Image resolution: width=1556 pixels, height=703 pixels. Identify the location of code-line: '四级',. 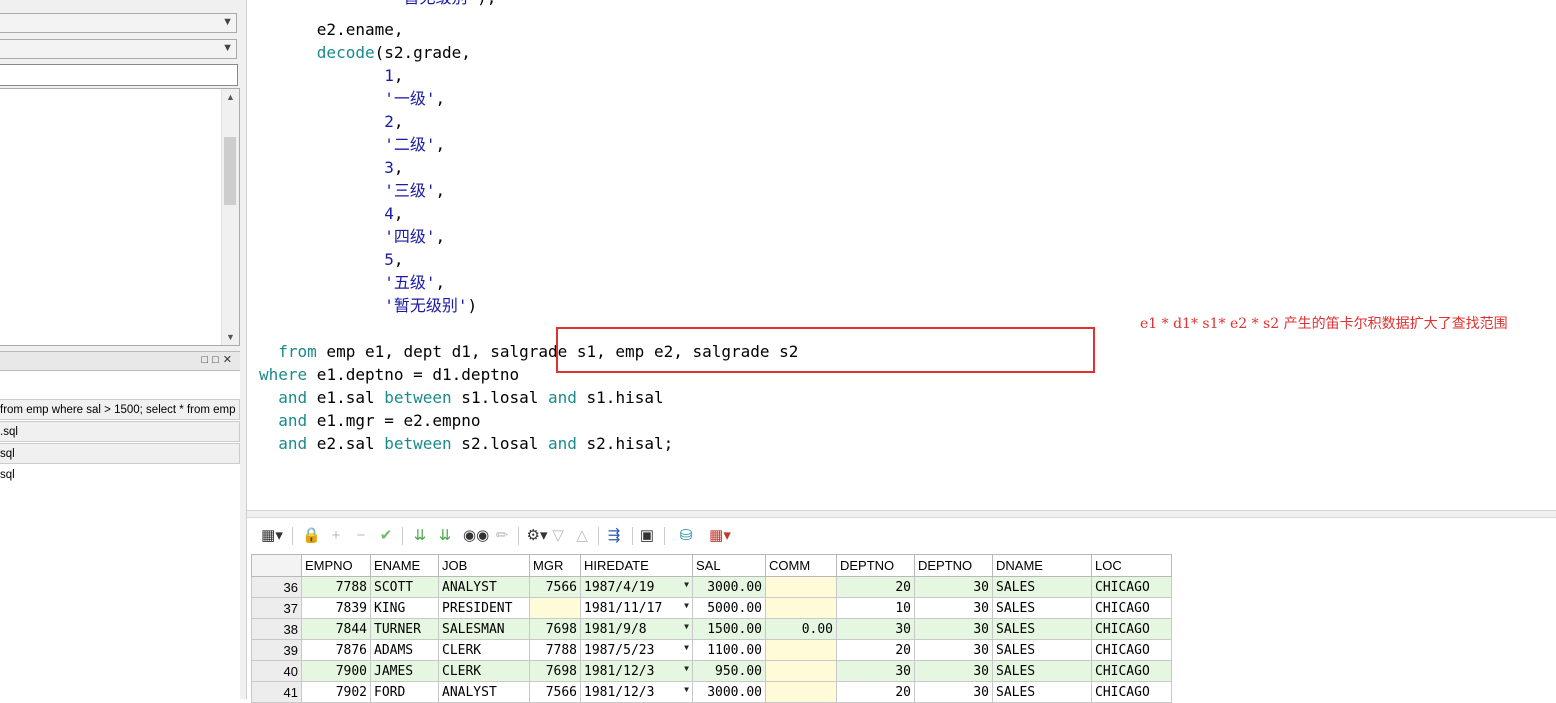
(352, 236).